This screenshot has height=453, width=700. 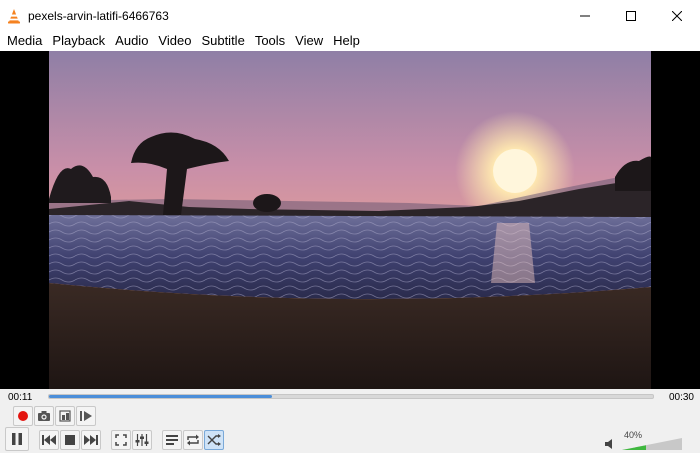 I want to click on snapshot-button, so click(x=44, y=416).